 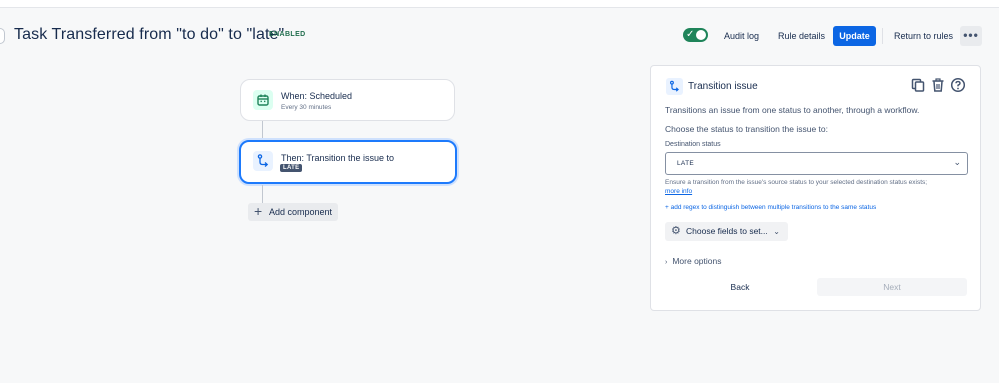 I want to click on more-info-link: more info, so click(x=678, y=191).